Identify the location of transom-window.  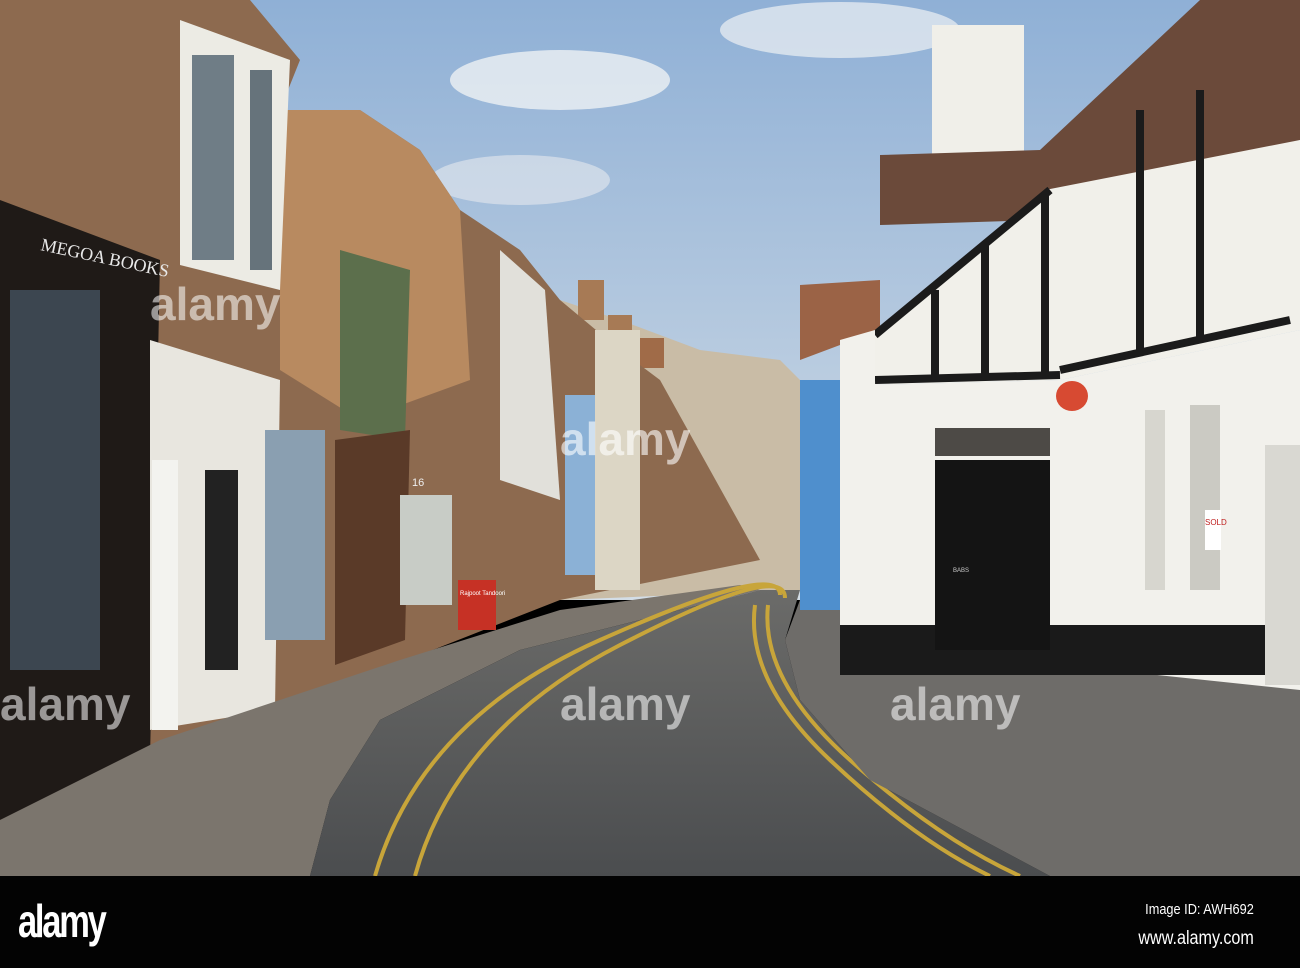
(992, 442).